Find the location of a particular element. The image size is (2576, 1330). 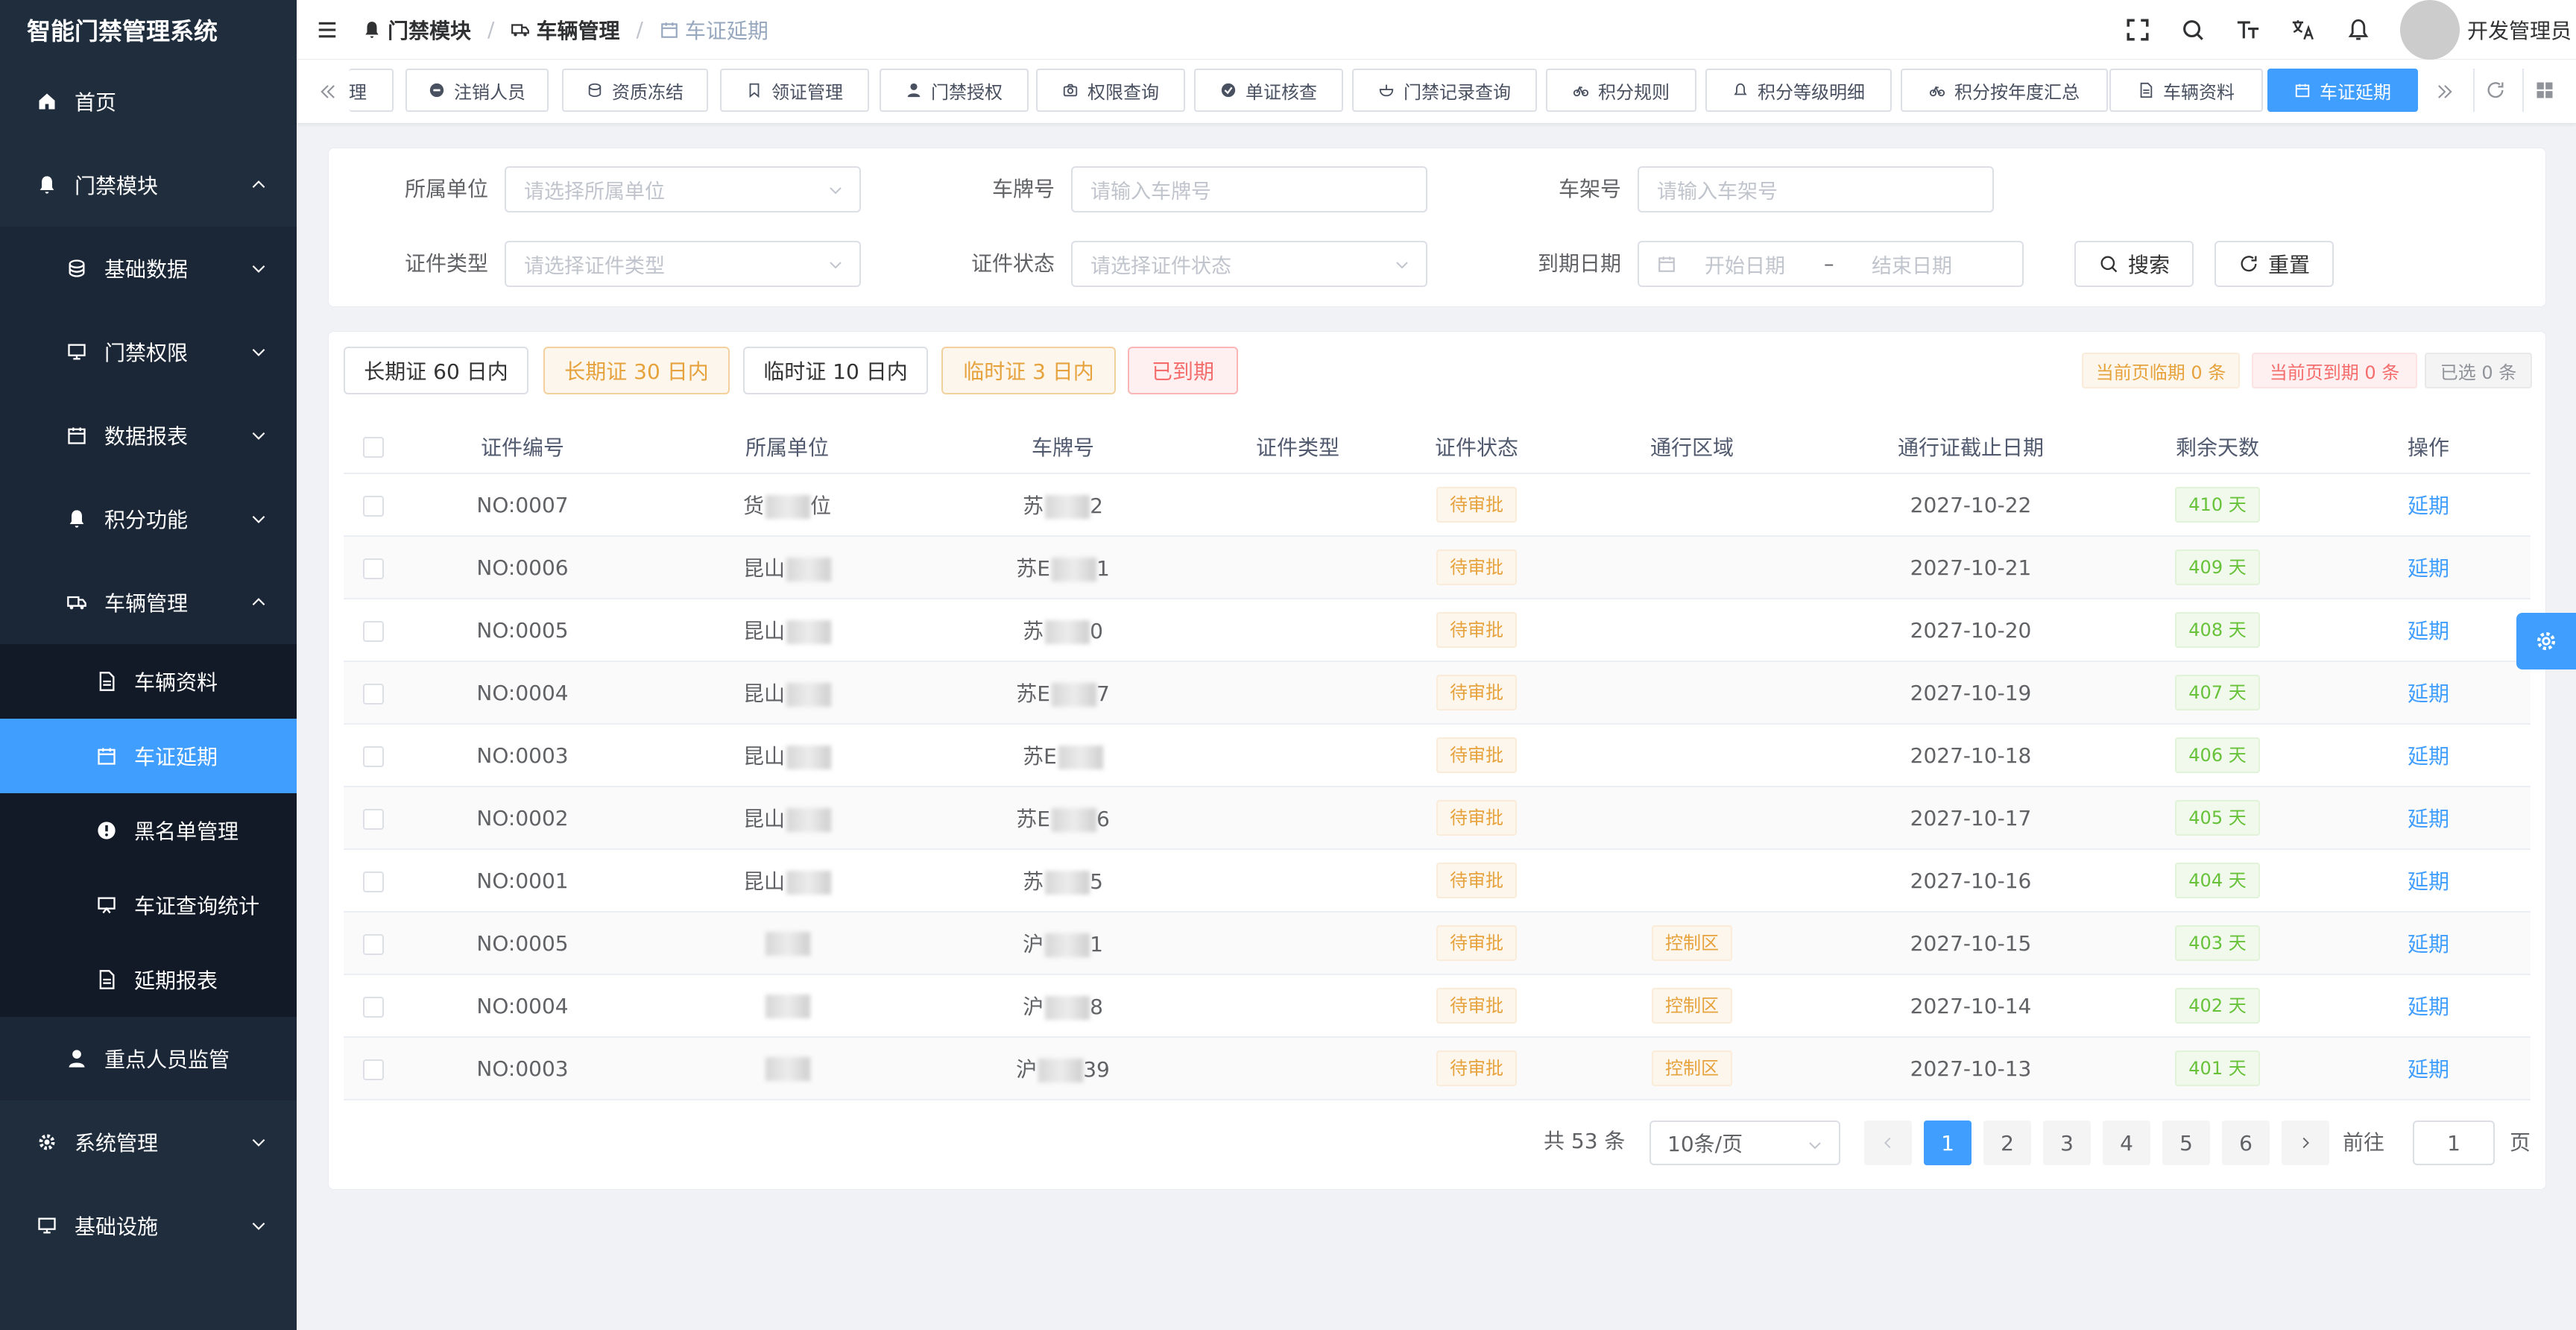

unit-cell: 昆山 is located at coordinates (787, 693).